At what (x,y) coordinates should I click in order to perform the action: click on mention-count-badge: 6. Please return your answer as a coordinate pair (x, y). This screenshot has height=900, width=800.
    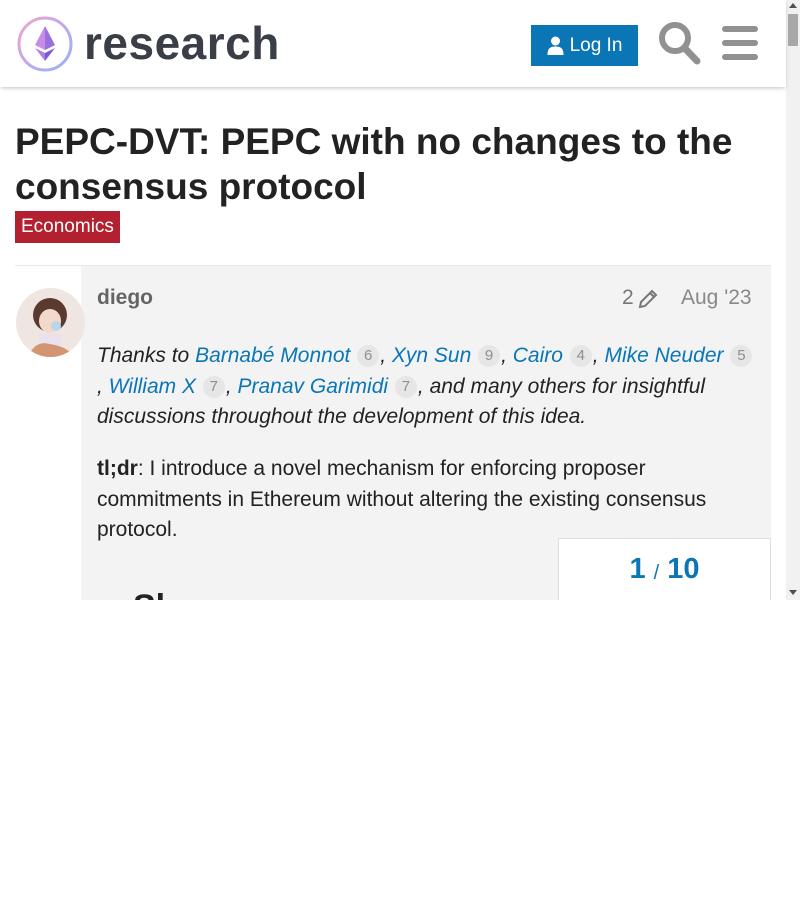
    Looking at the image, I should click on (368, 356).